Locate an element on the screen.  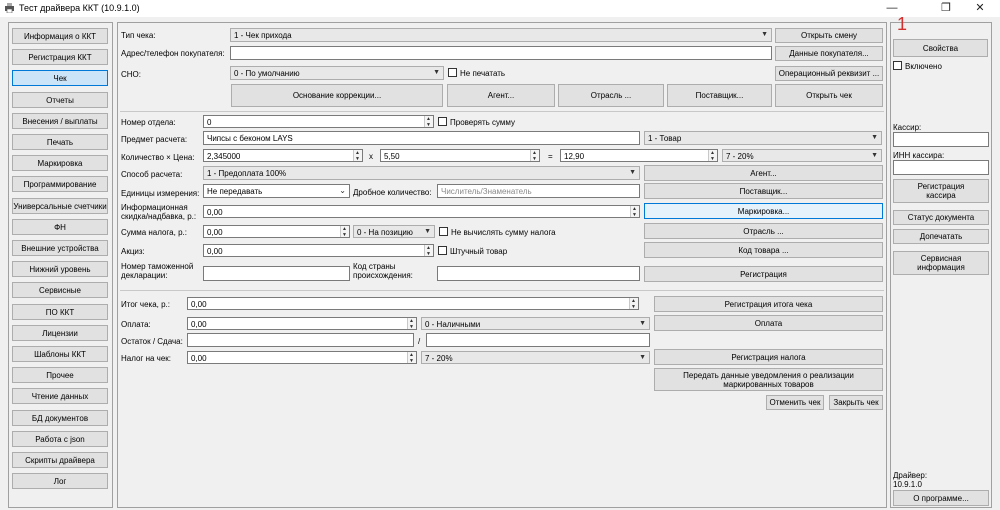
payment-input: 0,00 is located at coordinates (302, 323).